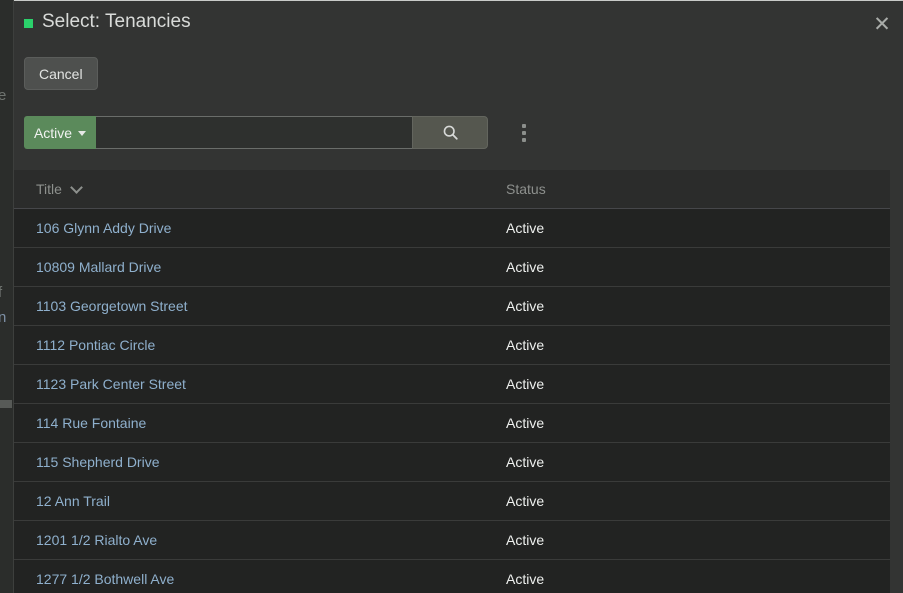  Describe the element at coordinates (6, 404) in the screenshot. I see `background-scrollbar-nub` at that location.